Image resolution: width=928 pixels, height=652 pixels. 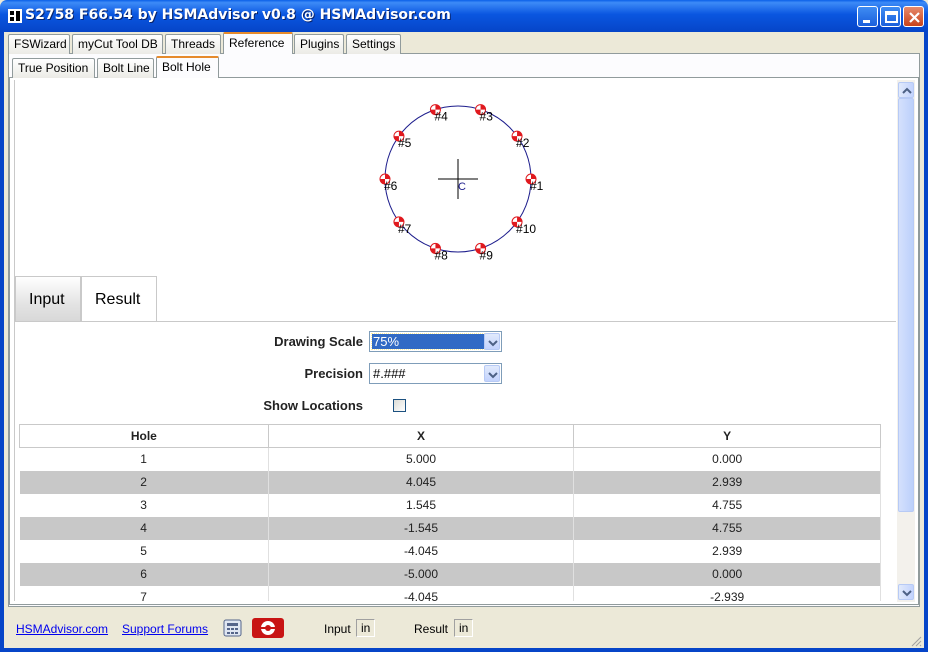 What do you see at coordinates (402, 140) in the screenshot?
I see `hole-marker: #5` at bounding box center [402, 140].